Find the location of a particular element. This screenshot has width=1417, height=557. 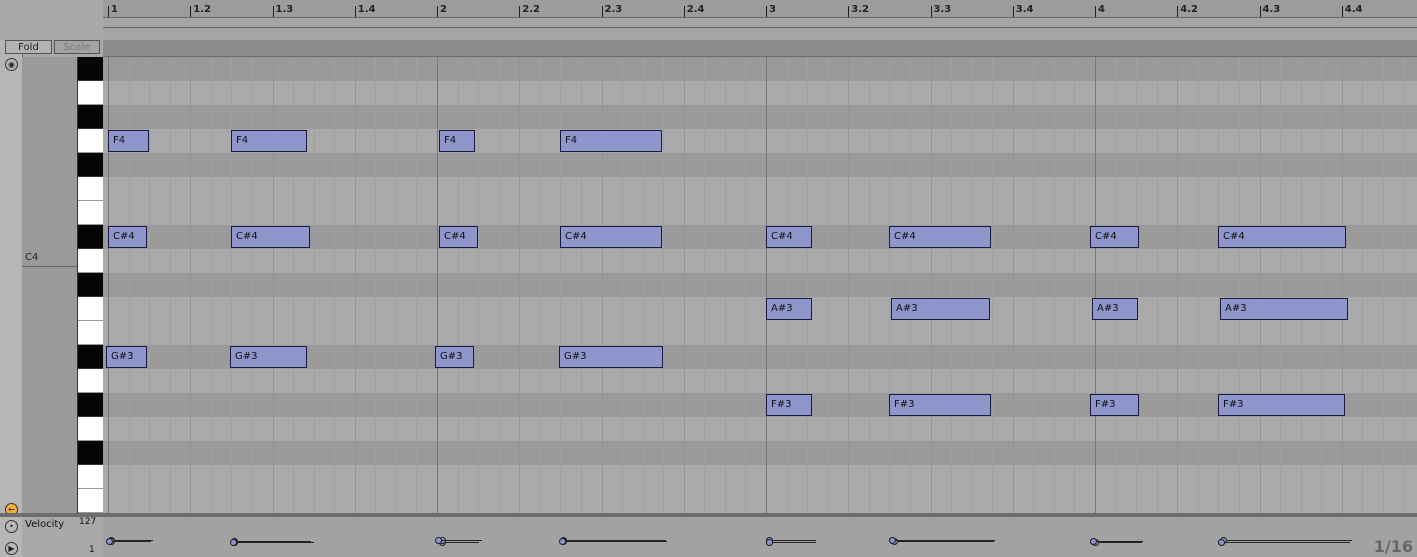

ruler-tick-label: 1.2 is located at coordinates (202, 9).